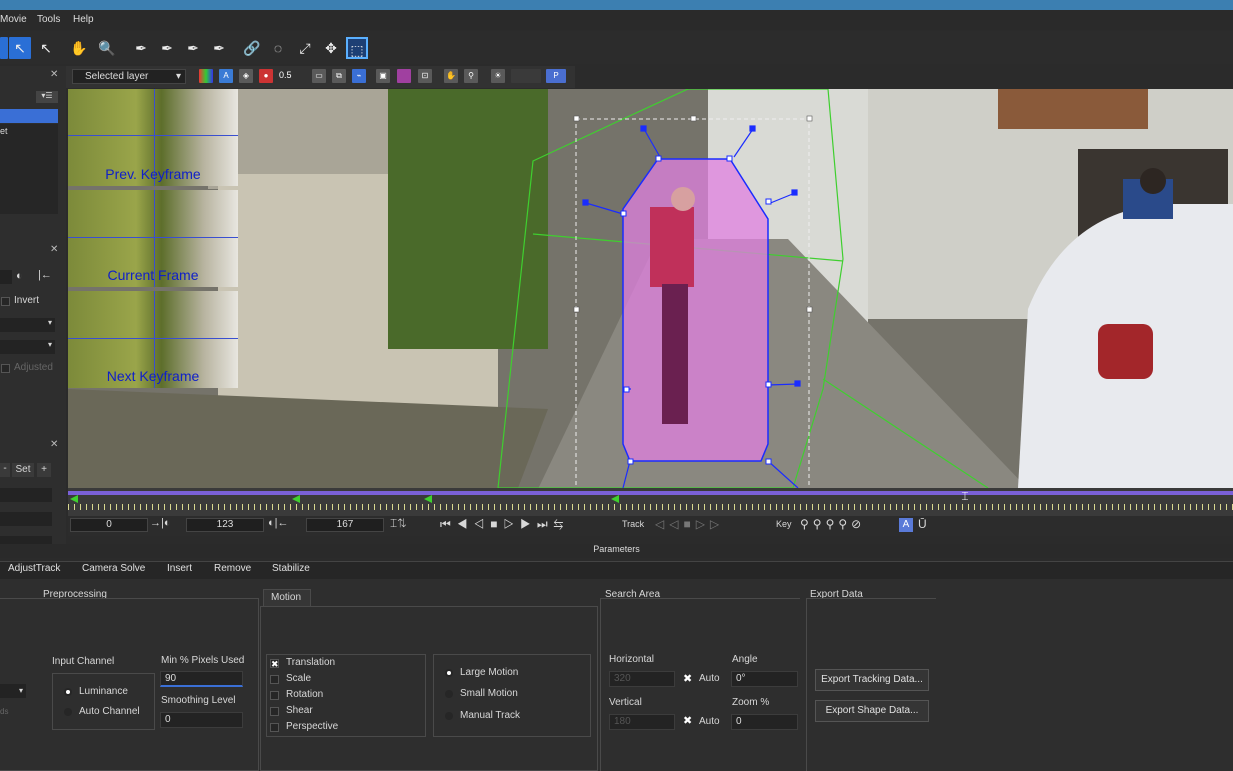 The image size is (1233, 771). I want to click on lasso-tool-icon: ◌, so click(278, 48).